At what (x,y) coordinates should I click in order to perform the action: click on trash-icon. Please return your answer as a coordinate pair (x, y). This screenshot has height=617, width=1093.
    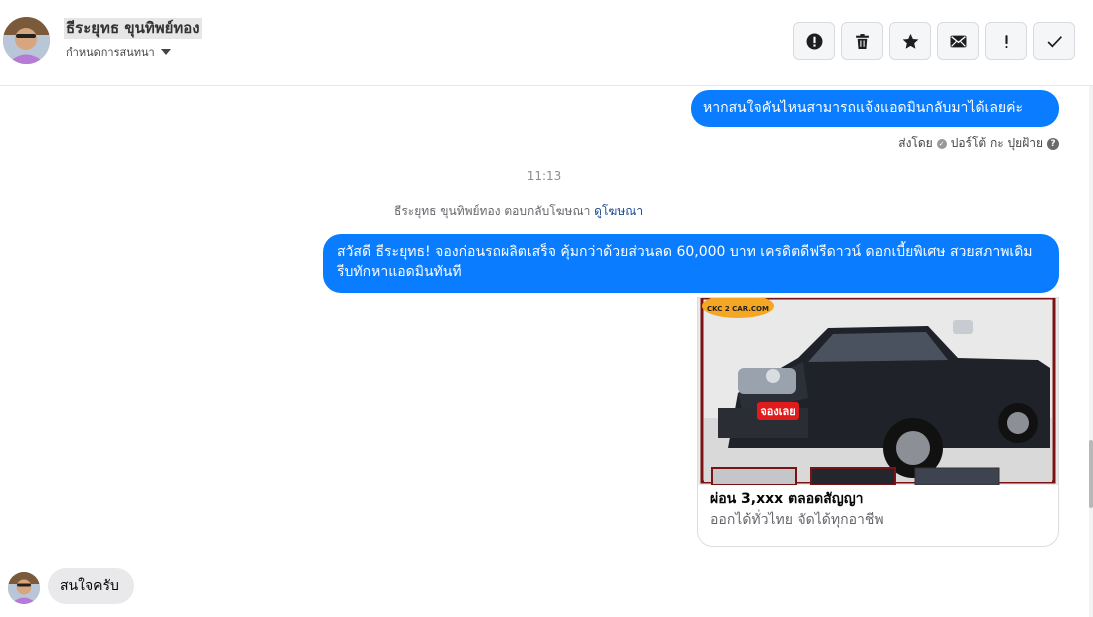
    Looking at the image, I should click on (862, 41).